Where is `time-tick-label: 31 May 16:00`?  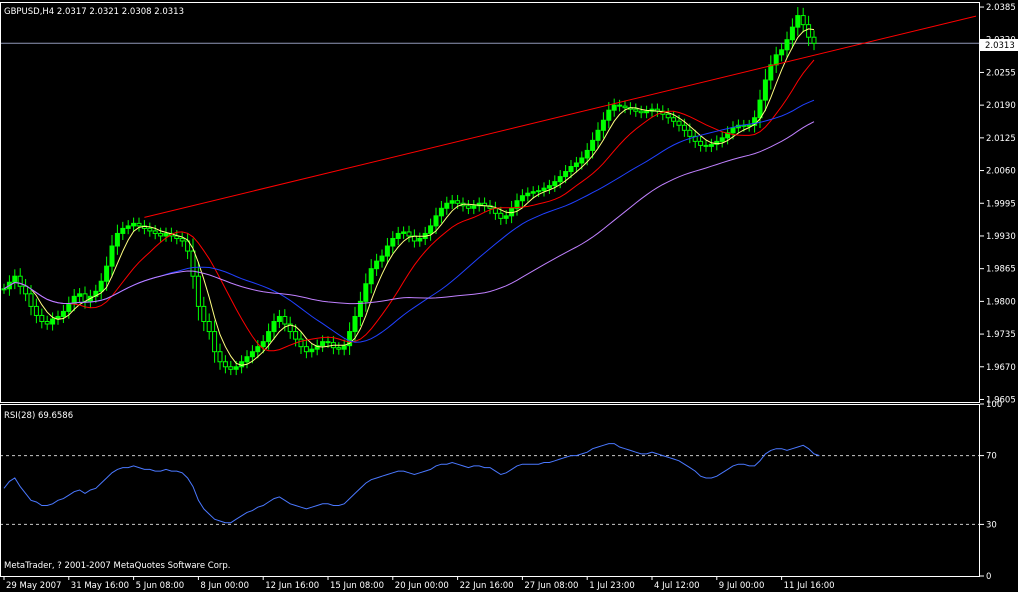 time-tick-label: 31 May 16:00 is located at coordinates (100, 586).